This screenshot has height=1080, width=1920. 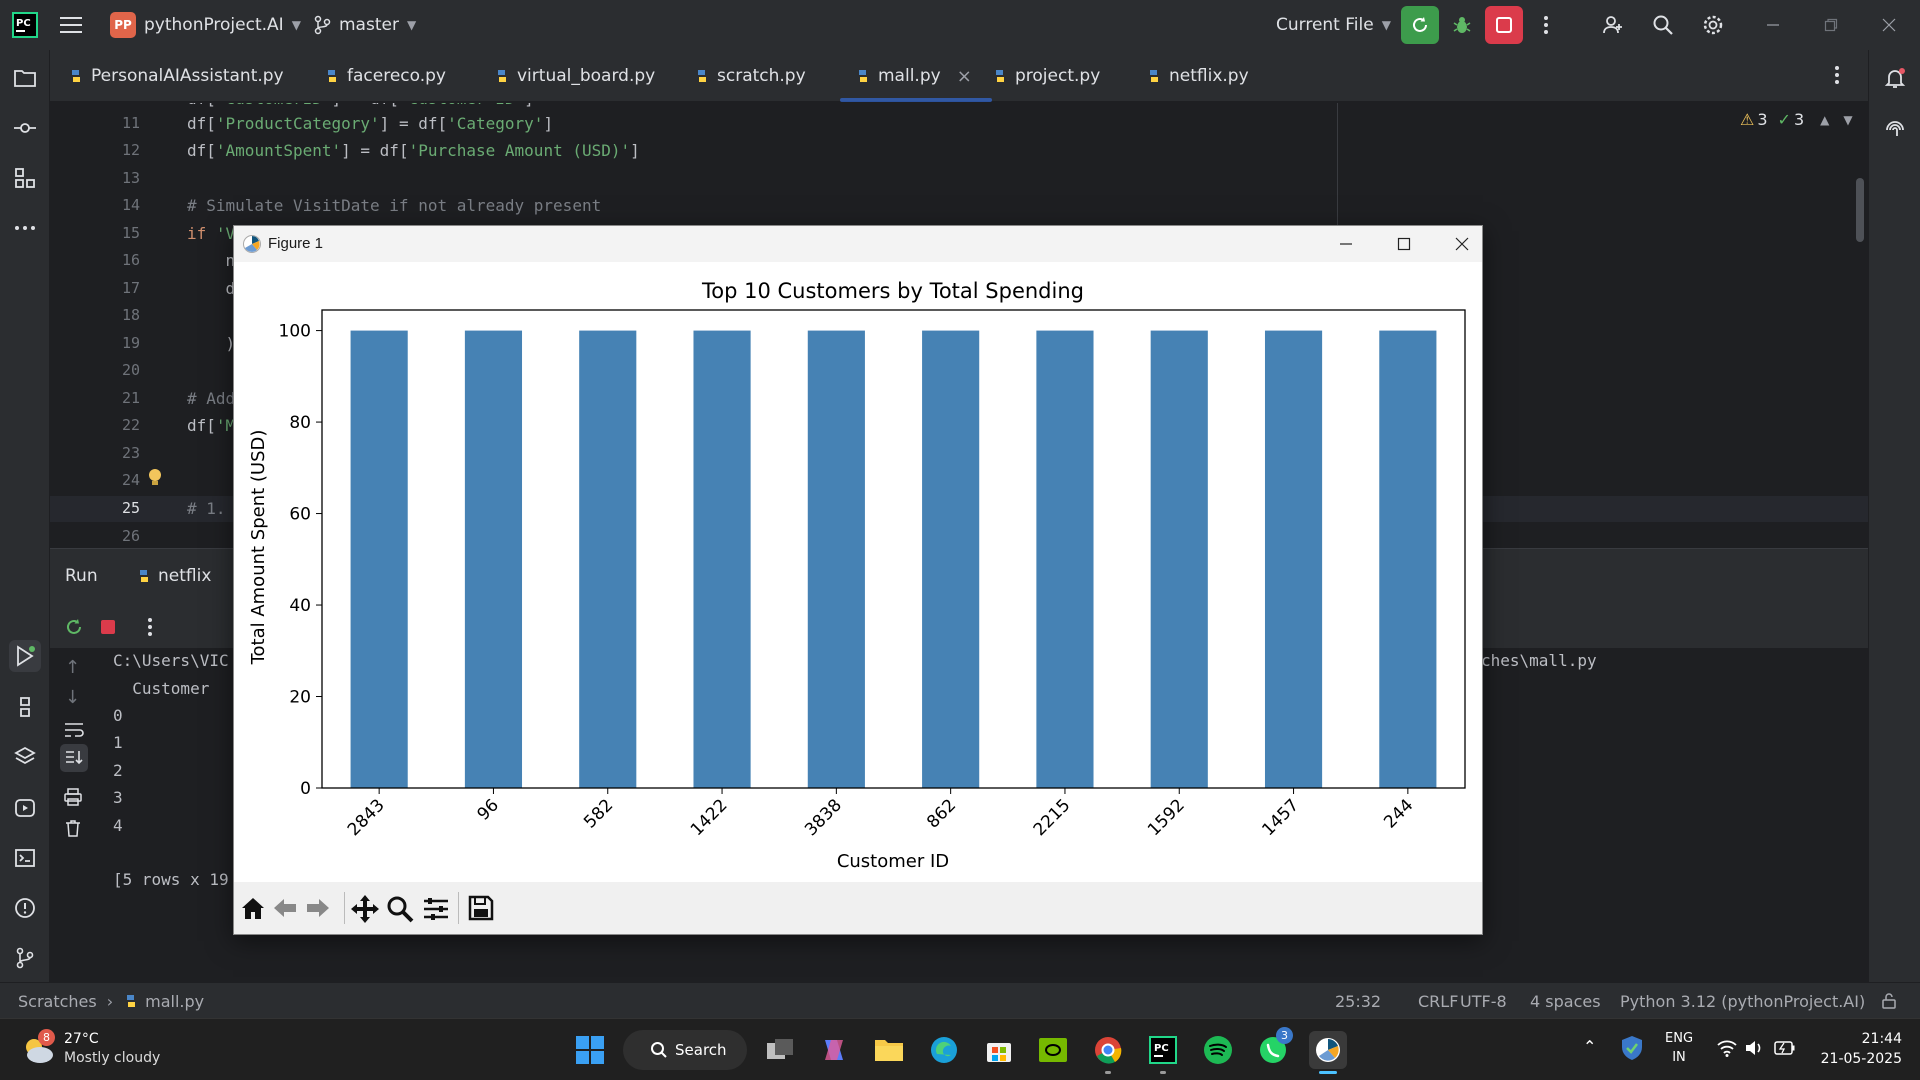 What do you see at coordinates (25, 757) in the screenshot?
I see `python-packages-button` at bounding box center [25, 757].